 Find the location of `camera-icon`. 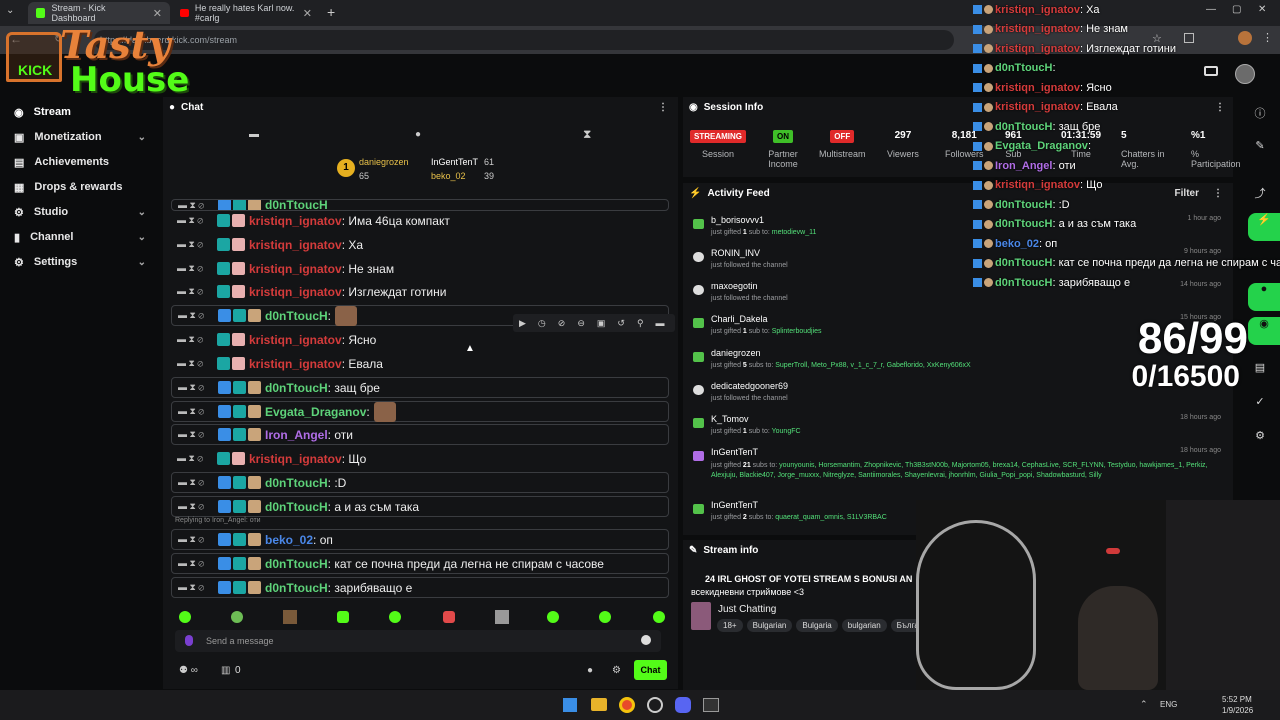

camera-icon is located at coordinates (1211, 71).